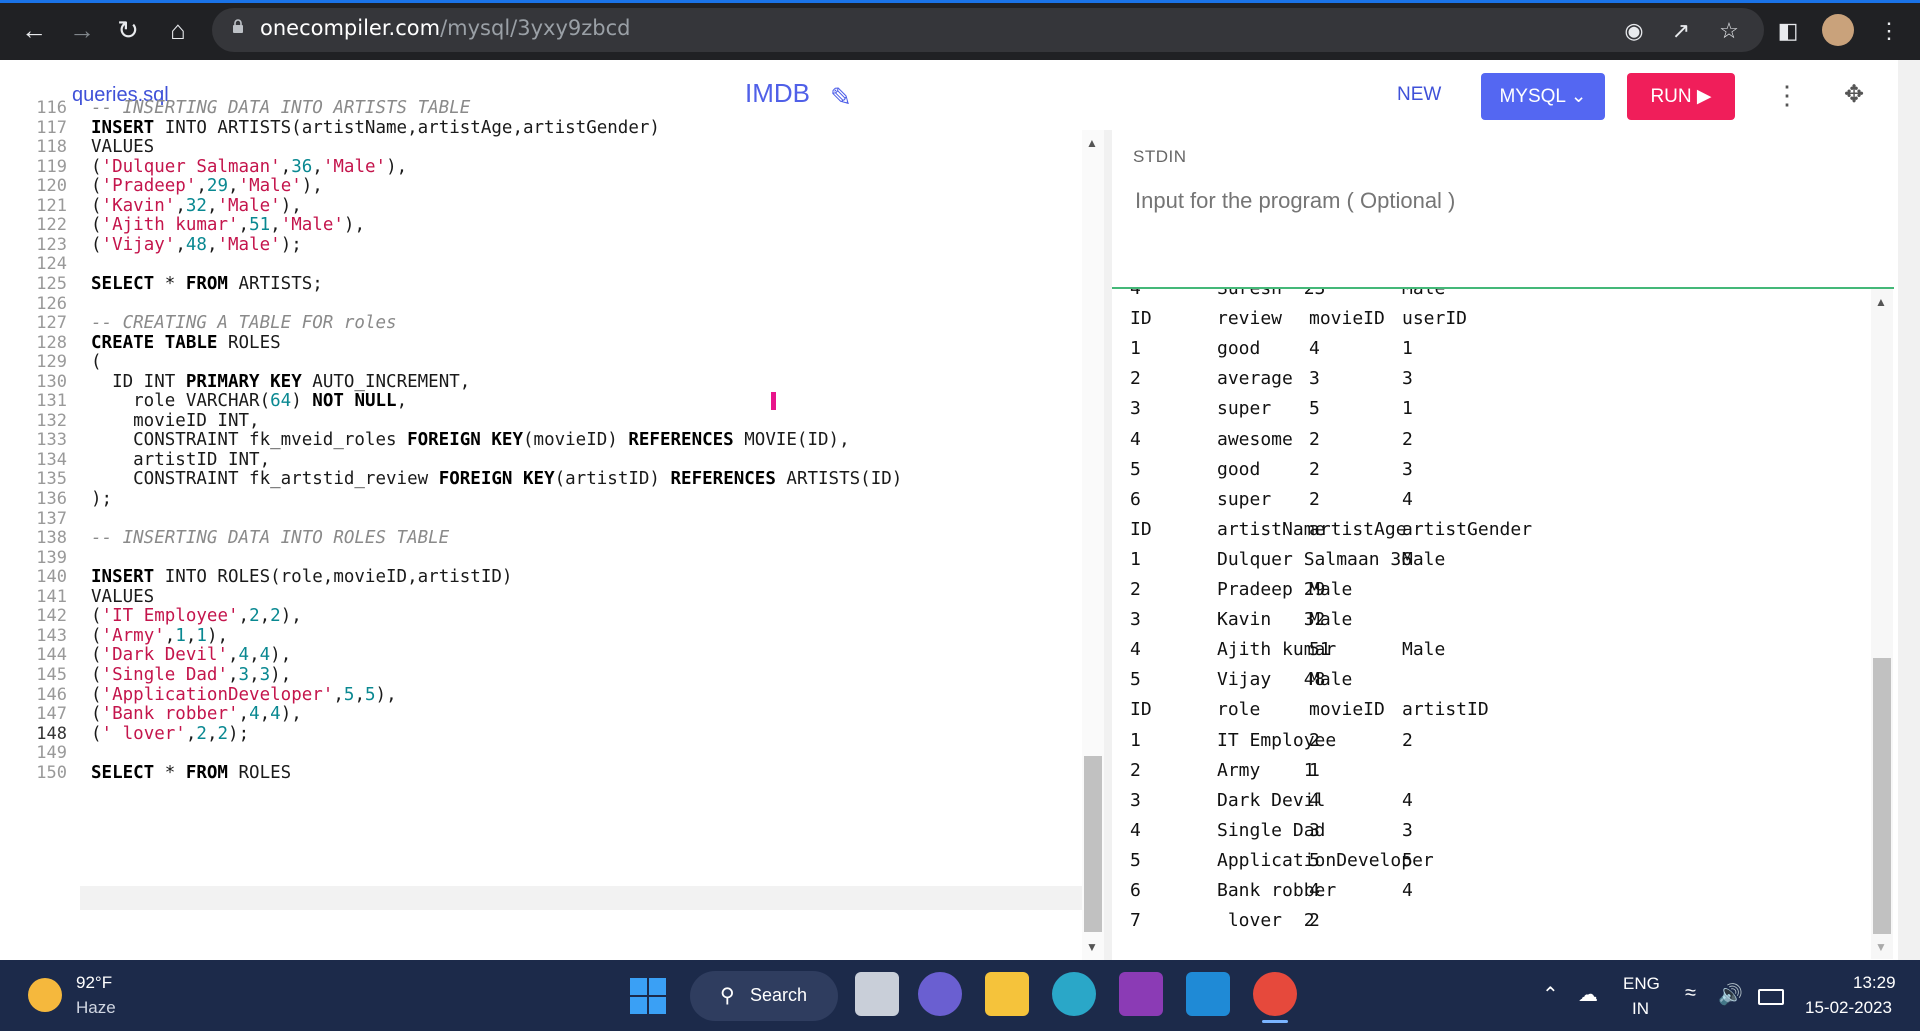  What do you see at coordinates (1881, 947) in the screenshot?
I see `output-scroll-down-icon: ▼` at bounding box center [1881, 947].